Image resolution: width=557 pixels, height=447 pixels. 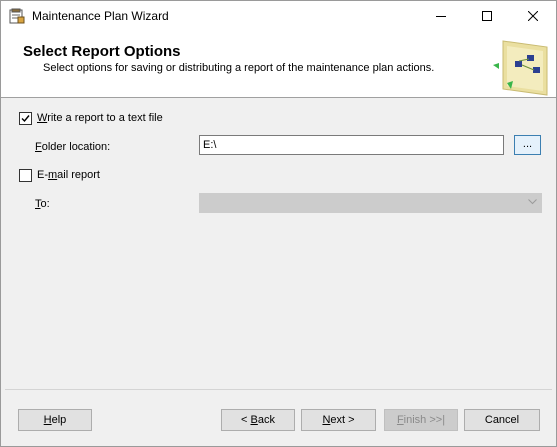 I want to click on maintenance-plan-icon, so click(x=17, y=16).